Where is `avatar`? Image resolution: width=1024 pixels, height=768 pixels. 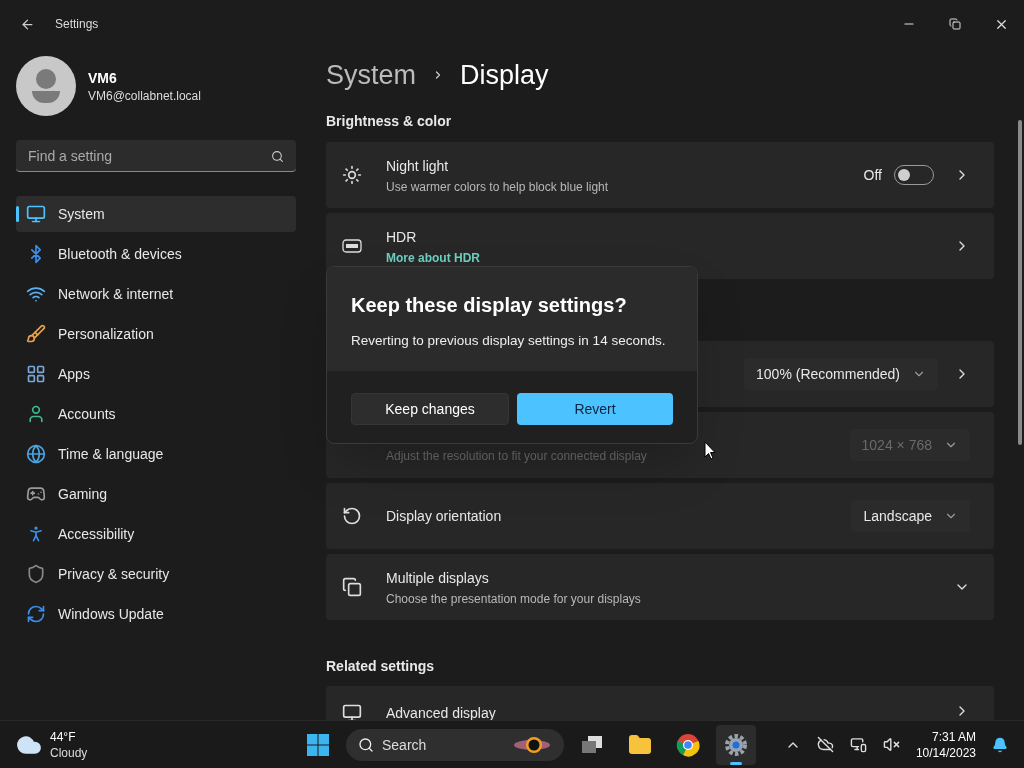 avatar is located at coordinates (46, 86).